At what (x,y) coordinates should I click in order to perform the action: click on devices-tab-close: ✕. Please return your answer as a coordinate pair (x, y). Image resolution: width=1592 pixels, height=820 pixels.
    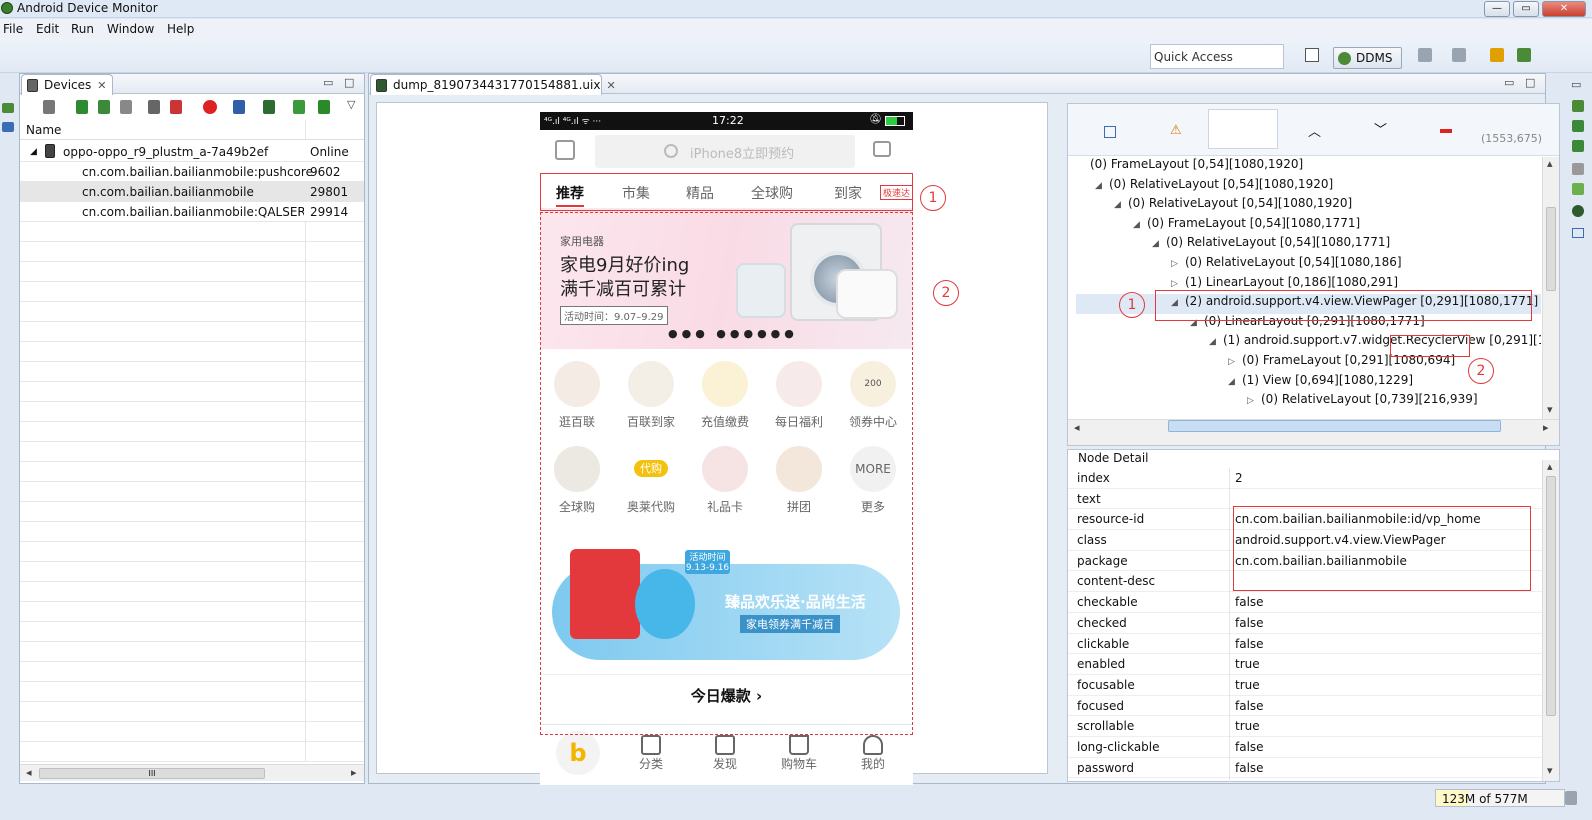
    Looking at the image, I should click on (101, 85).